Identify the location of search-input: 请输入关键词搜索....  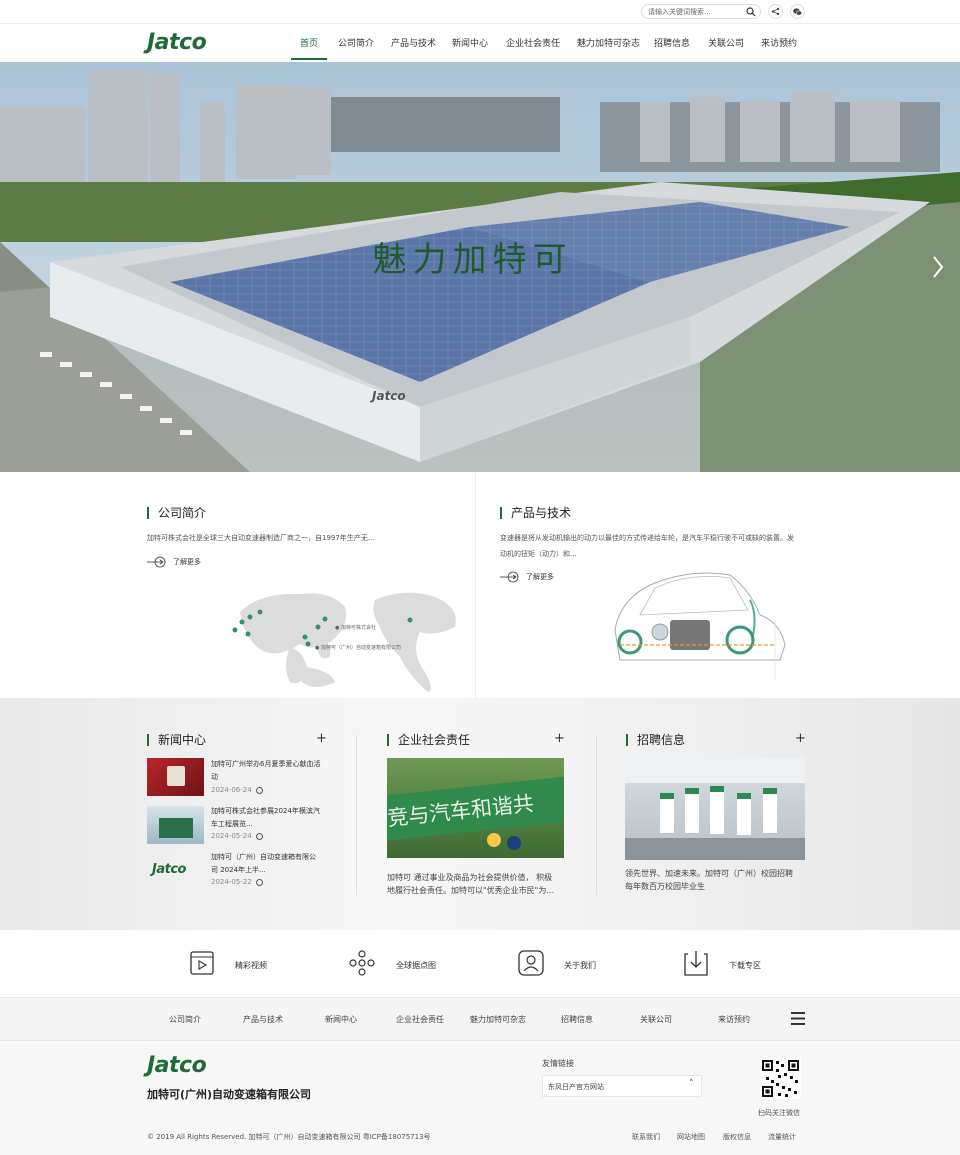
(679, 12).